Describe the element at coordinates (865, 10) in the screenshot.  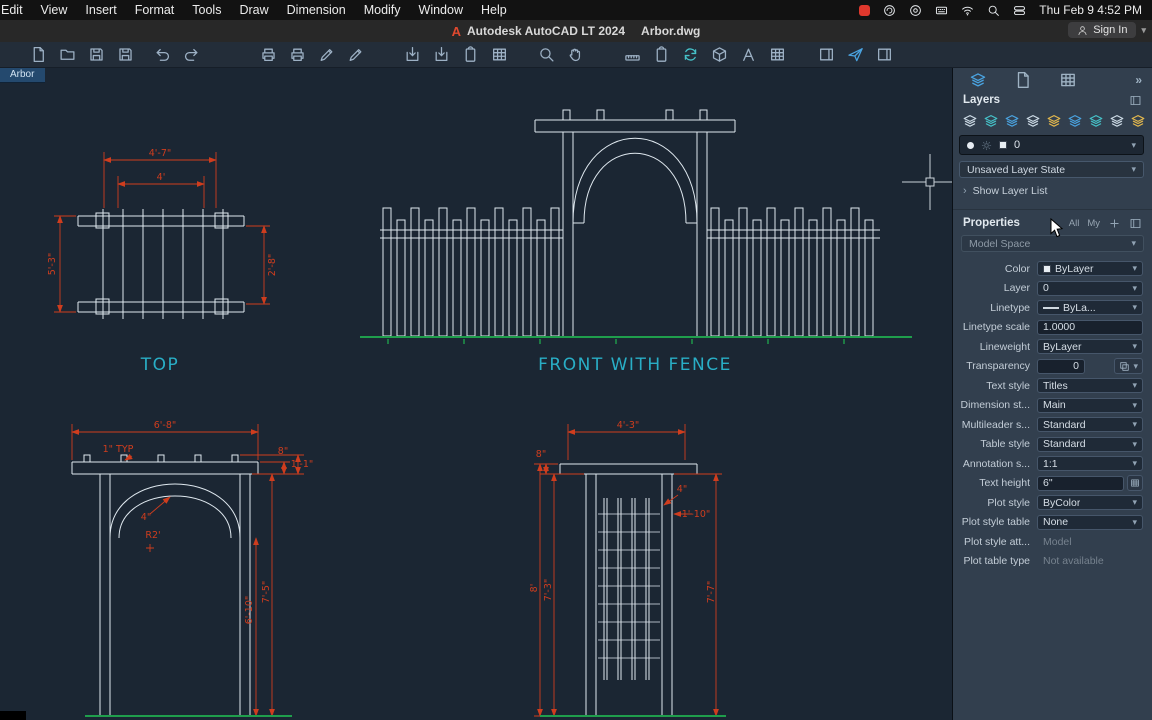
I see `record-icon` at that location.